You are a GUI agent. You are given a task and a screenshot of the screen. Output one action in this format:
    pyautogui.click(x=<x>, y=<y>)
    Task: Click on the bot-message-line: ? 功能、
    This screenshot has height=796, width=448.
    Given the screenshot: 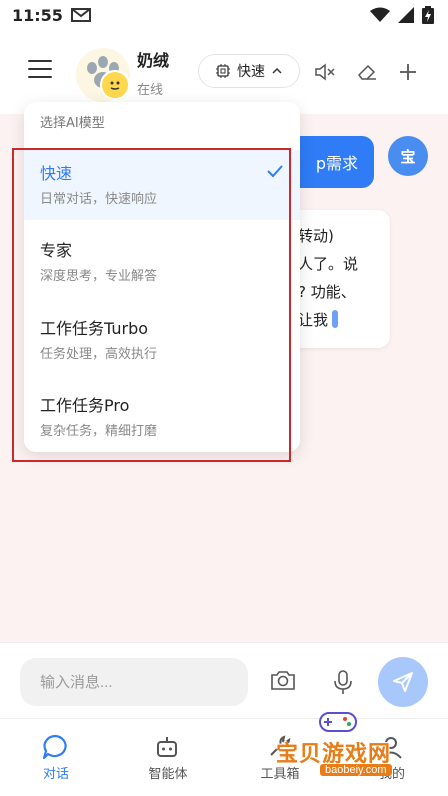 What is the action you would take?
    pyautogui.click(x=327, y=292)
    